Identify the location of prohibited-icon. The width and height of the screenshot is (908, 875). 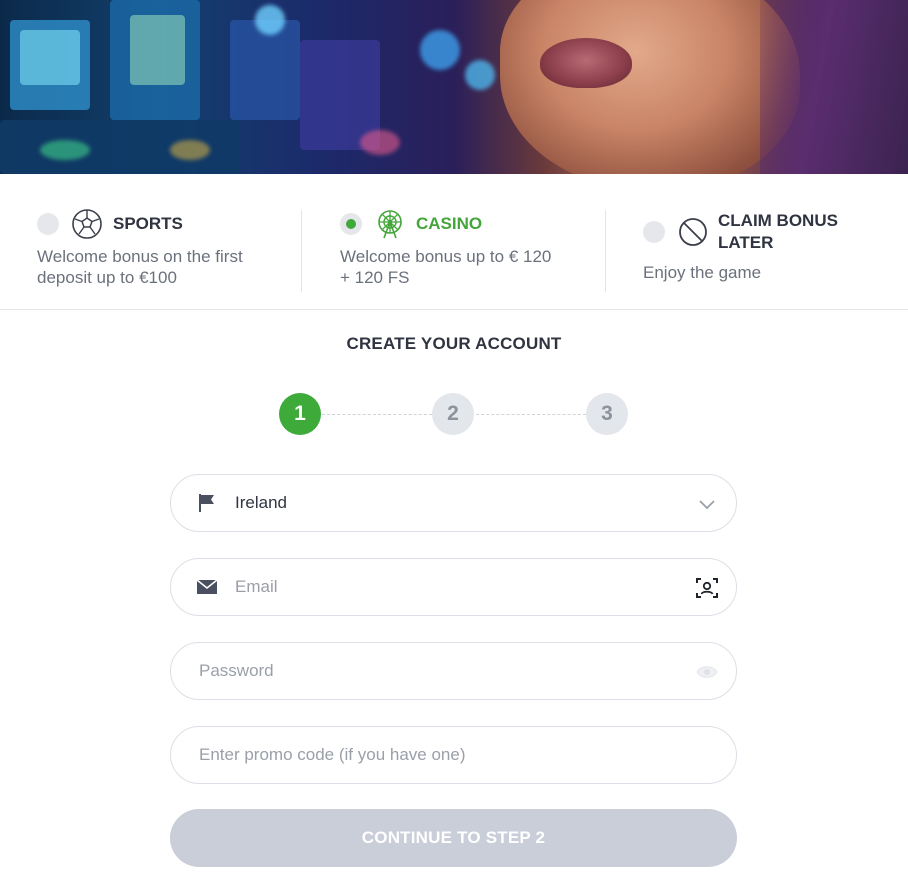
(693, 232).